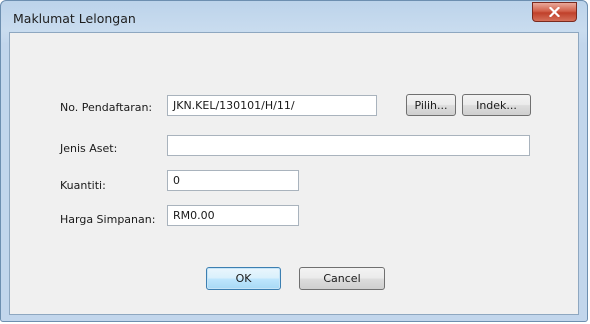 The width and height of the screenshot is (590, 324). I want to click on kuantiti-label: Kuantiti:, so click(83, 185).